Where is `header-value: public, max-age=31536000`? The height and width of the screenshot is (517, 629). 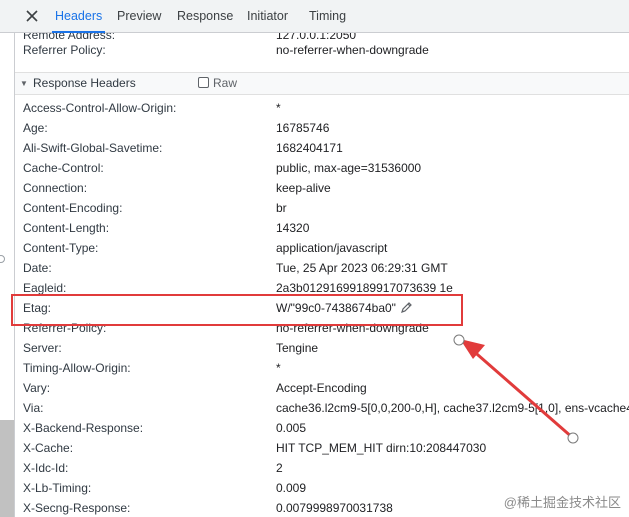 header-value: public, max-age=31536000 is located at coordinates (349, 168).